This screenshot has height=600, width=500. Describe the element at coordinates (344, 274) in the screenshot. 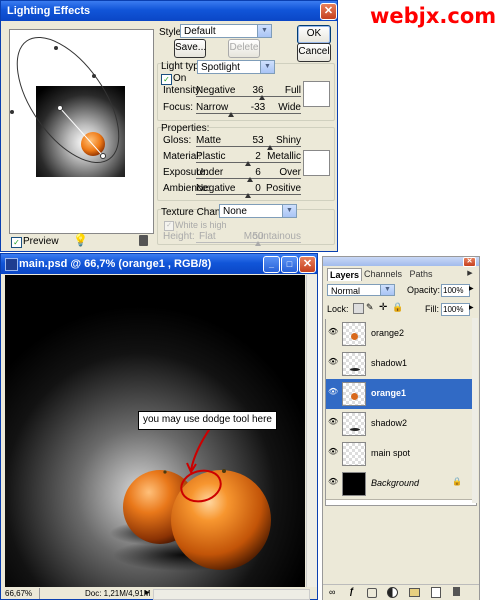

I see `tab-layers: Layers` at that location.